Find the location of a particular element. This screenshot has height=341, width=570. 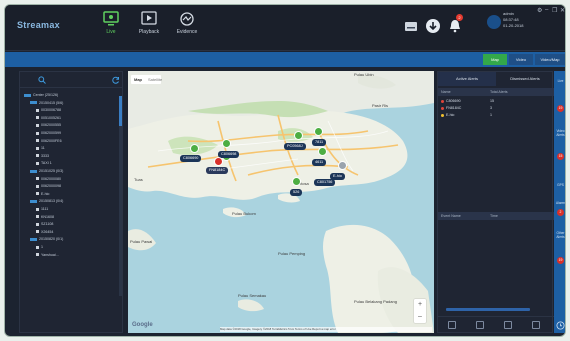

export-icon is located at coordinates (452, 325).